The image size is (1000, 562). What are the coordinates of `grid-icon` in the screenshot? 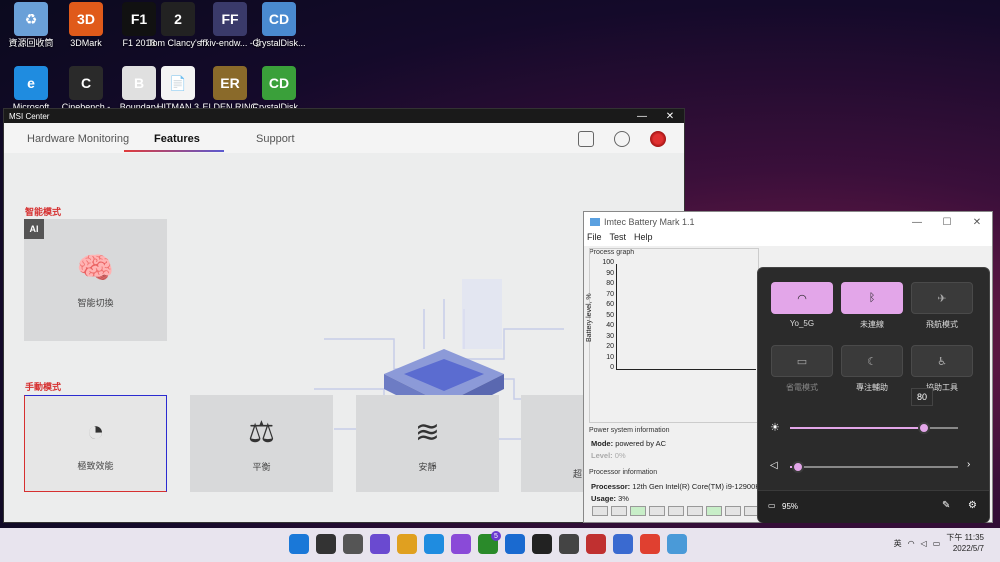 It's located at (586, 139).